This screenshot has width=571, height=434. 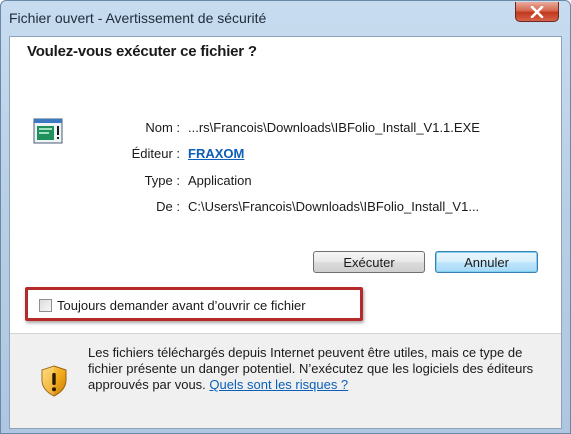 What do you see at coordinates (220, 180) in the screenshot?
I see `type-value: Application` at bounding box center [220, 180].